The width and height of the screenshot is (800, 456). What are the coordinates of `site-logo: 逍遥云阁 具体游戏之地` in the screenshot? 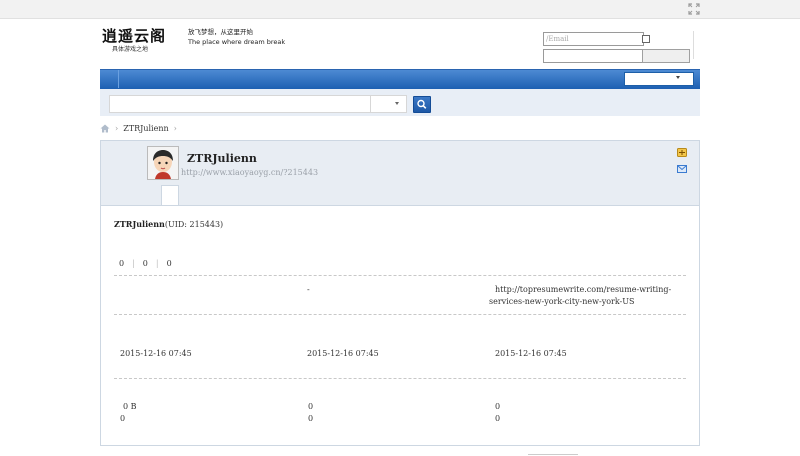 It's located at (134, 40).